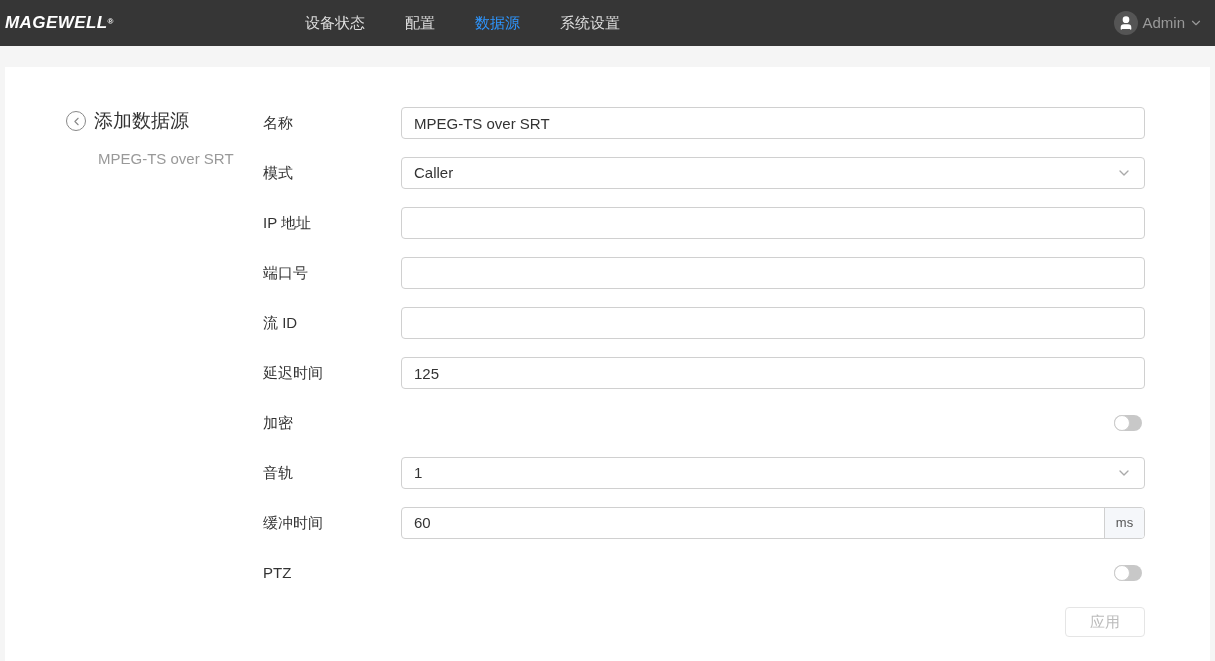  Describe the element at coordinates (278, 422) in the screenshot. I see `field-label: 加密` at that location.